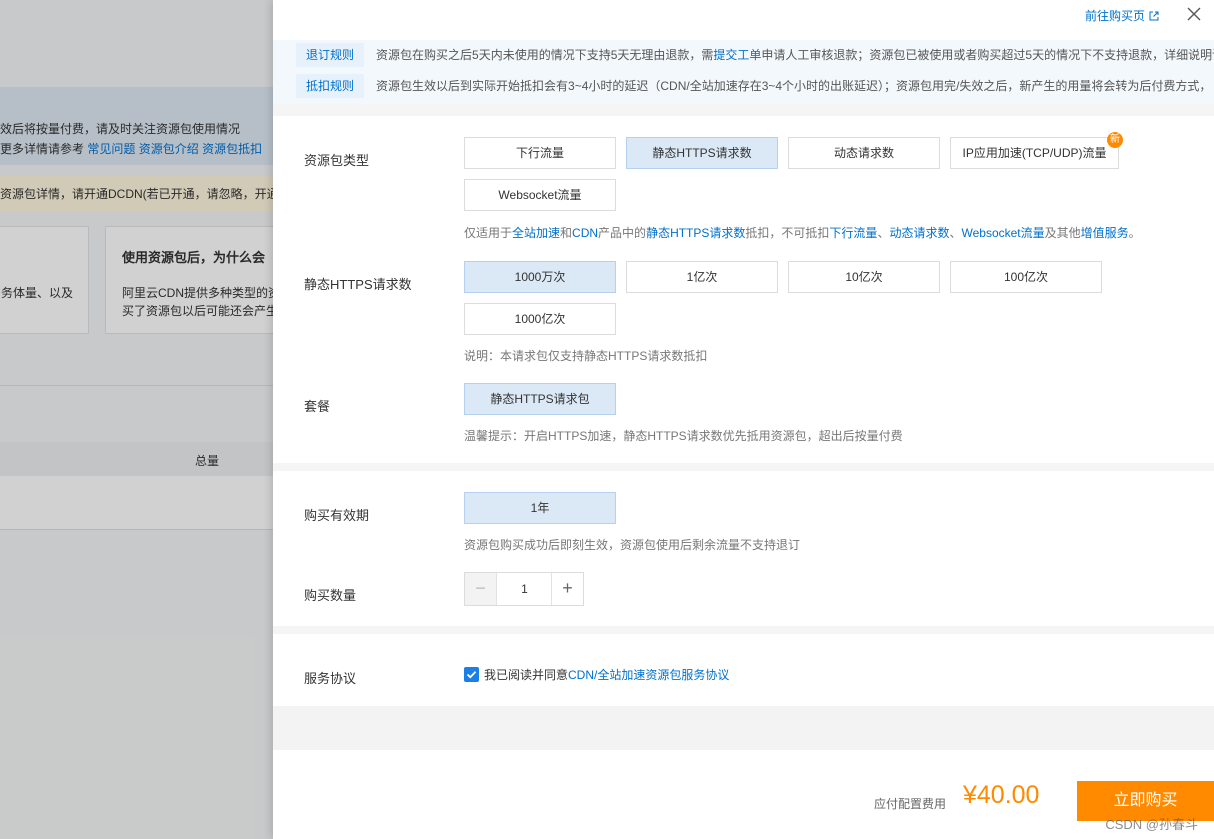  I want to click on checkmark-icon, so click(471, 675).